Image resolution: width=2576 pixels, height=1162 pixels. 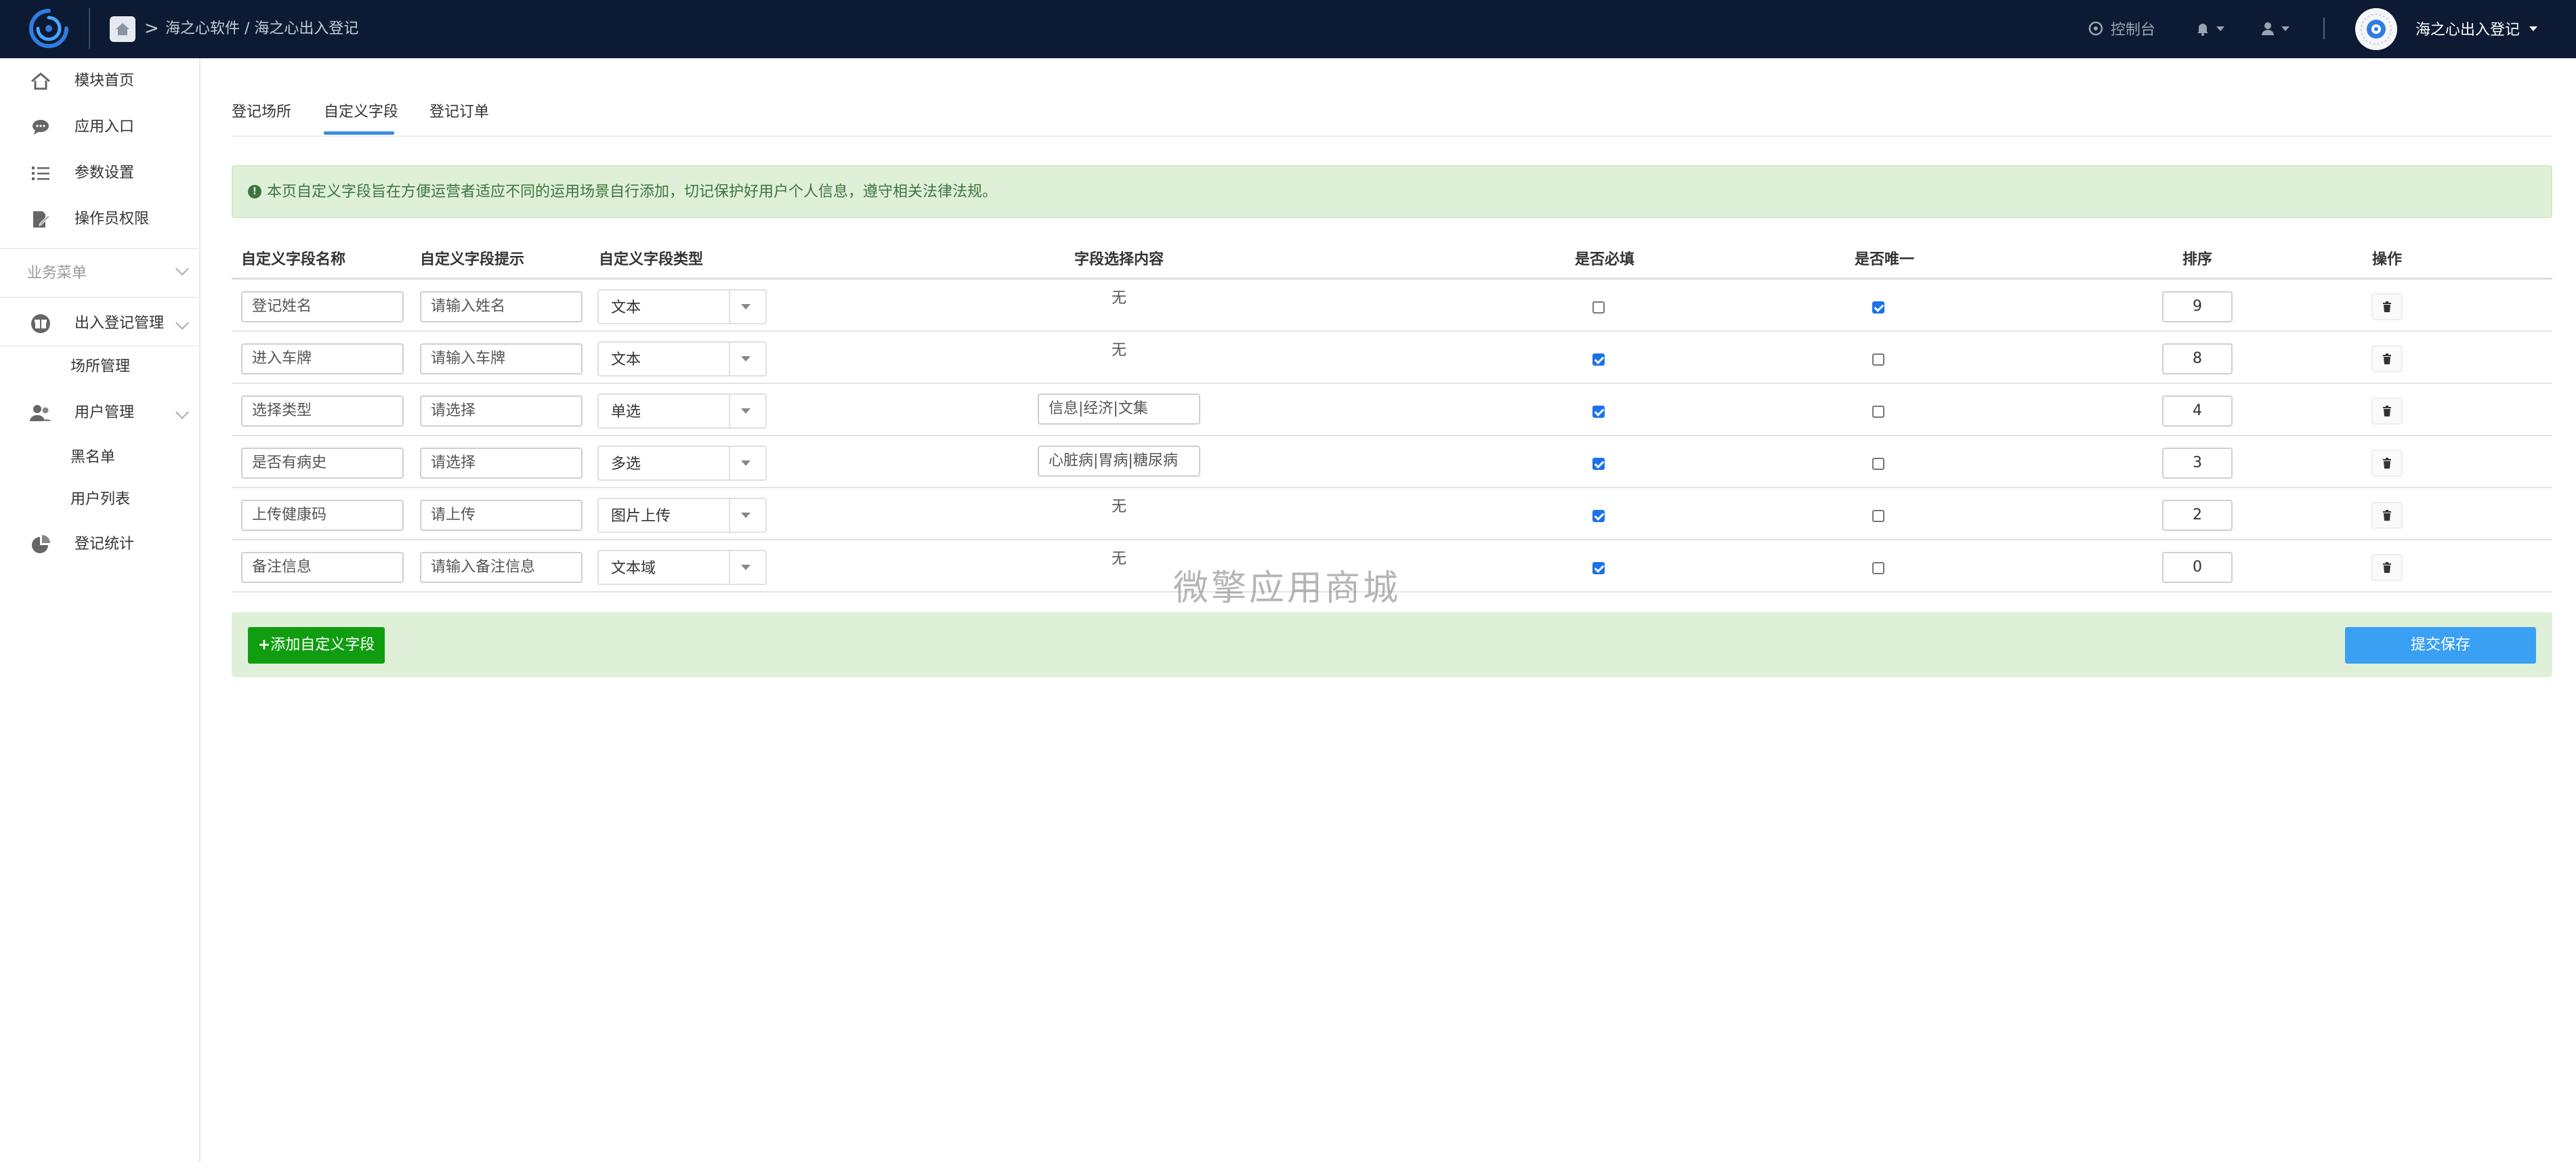 What do you see at coordinates (1119, 259) in the screenshot?
I see `column-header-field-options: 字段选择内容` at bounding box center [1119, 259].